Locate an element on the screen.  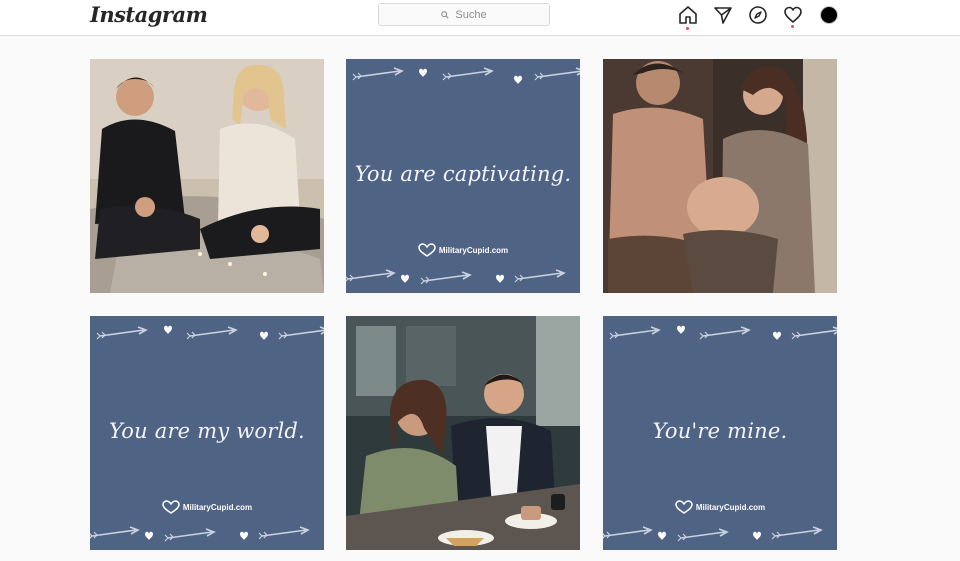
home-notification-dot is located at coordinates (687, 28).